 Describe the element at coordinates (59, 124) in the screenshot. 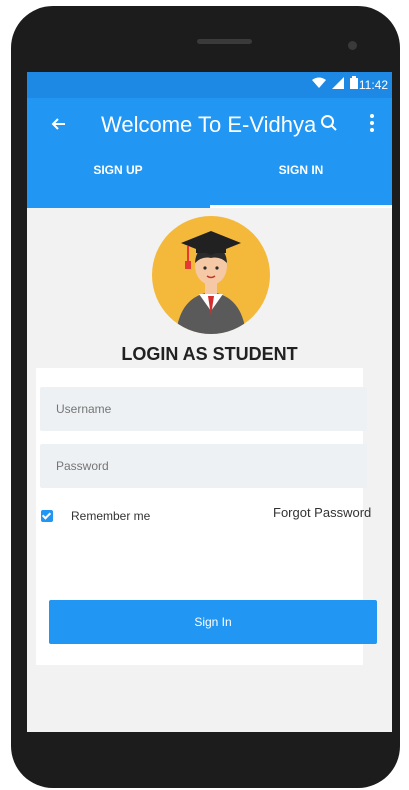

I see `back-arrow-icon` at that location.